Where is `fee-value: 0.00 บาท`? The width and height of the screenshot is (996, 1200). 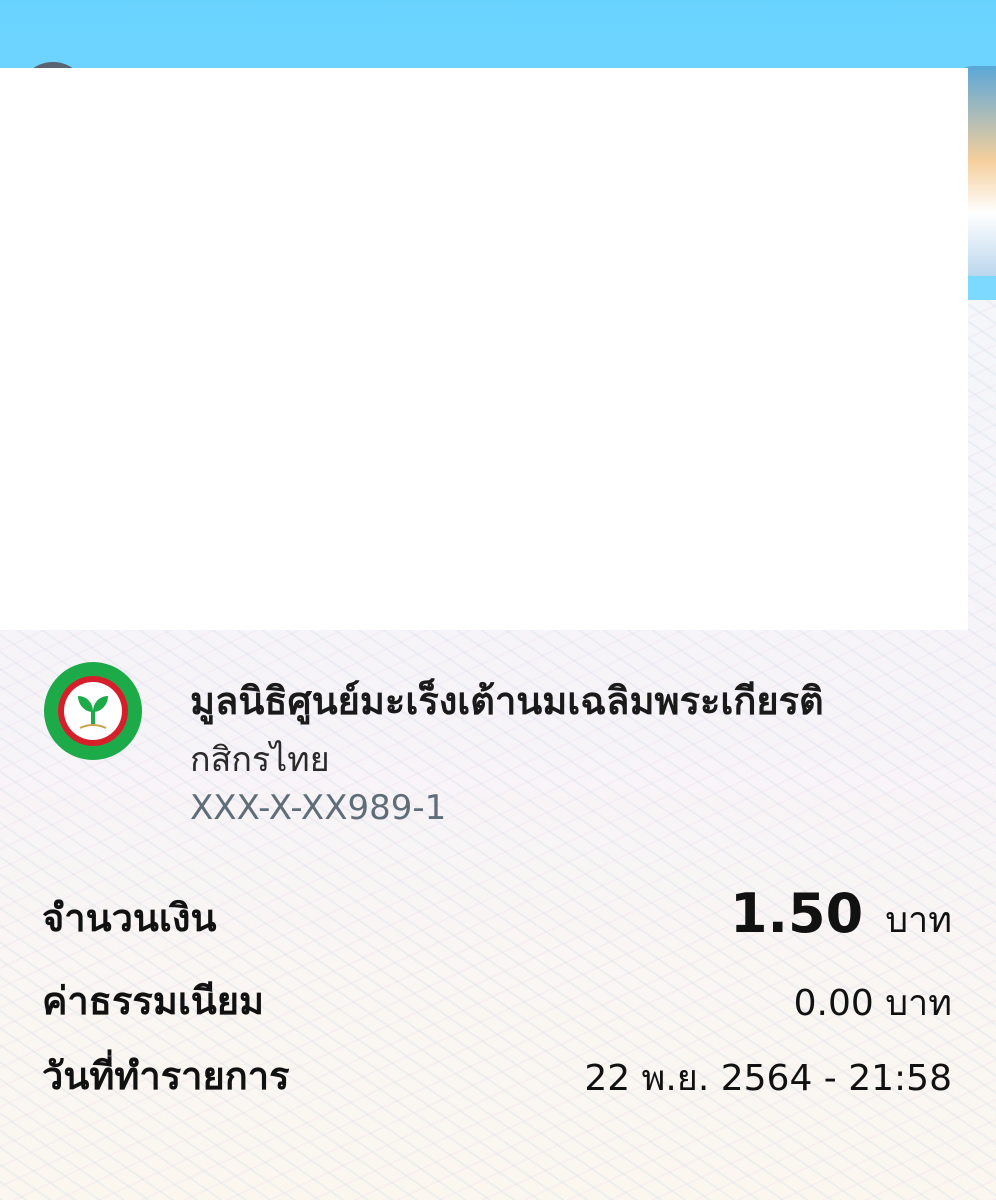 fee-value: 0.00 บาท is located at coordinates (872, 1003).